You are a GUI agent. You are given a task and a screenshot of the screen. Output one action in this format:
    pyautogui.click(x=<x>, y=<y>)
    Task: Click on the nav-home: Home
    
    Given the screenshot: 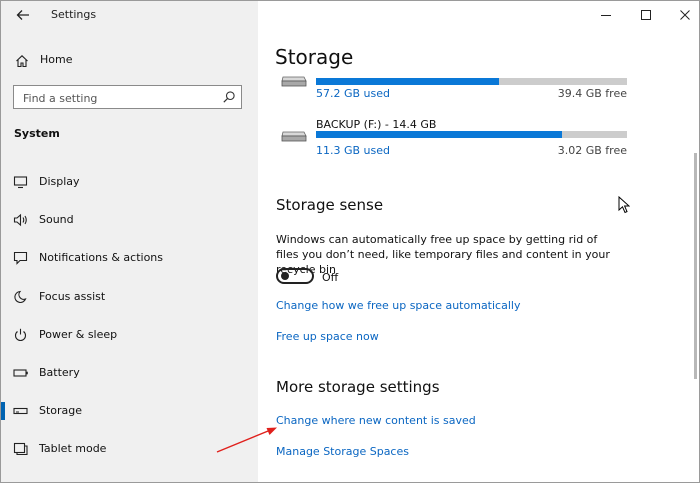 What is the action you would take?
    pyautogui.click(x=128, y=61)
    